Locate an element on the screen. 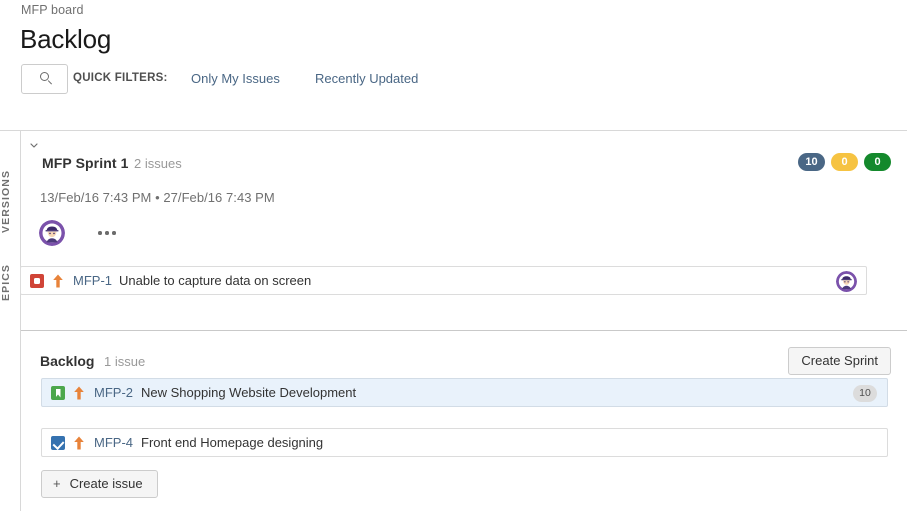 The height and width of the screenshot is (511, 907). create-issue-label: Create issue is located at coordinates (106, 483).